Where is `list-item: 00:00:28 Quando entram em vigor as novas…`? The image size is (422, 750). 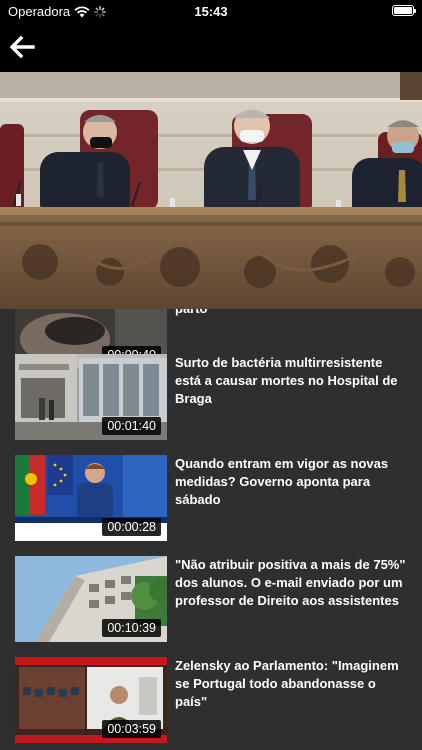
list-item: 00:00:28 Quando entram em vigor as novas… is located at coordinates (211, 500).